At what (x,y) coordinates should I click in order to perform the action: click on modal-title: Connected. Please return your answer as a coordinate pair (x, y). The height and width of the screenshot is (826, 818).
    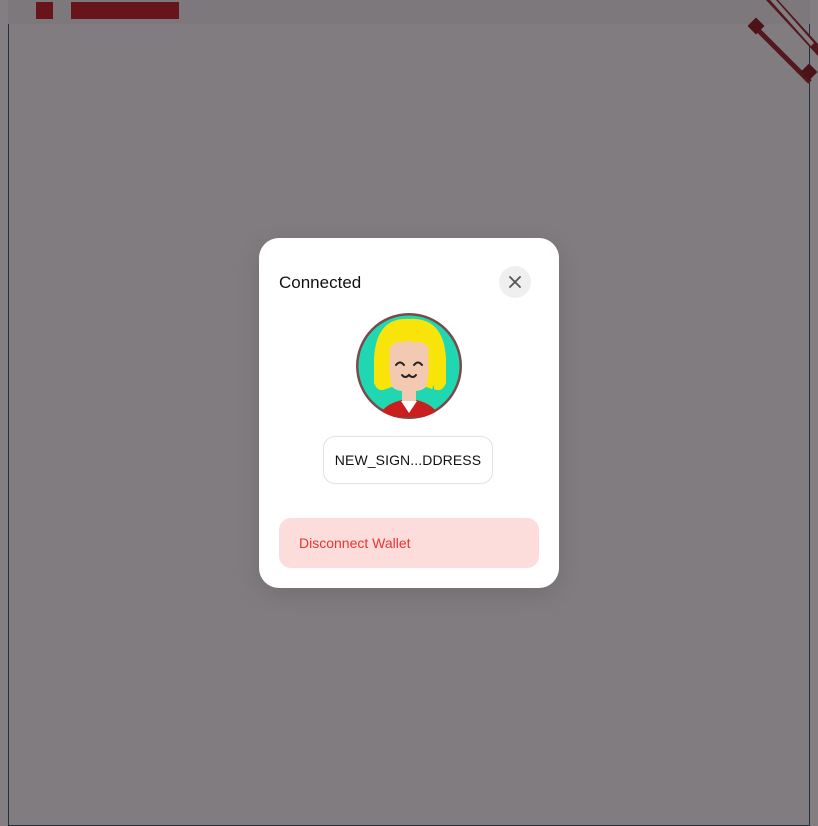
    Looking at the image, I should click on (320, 282).